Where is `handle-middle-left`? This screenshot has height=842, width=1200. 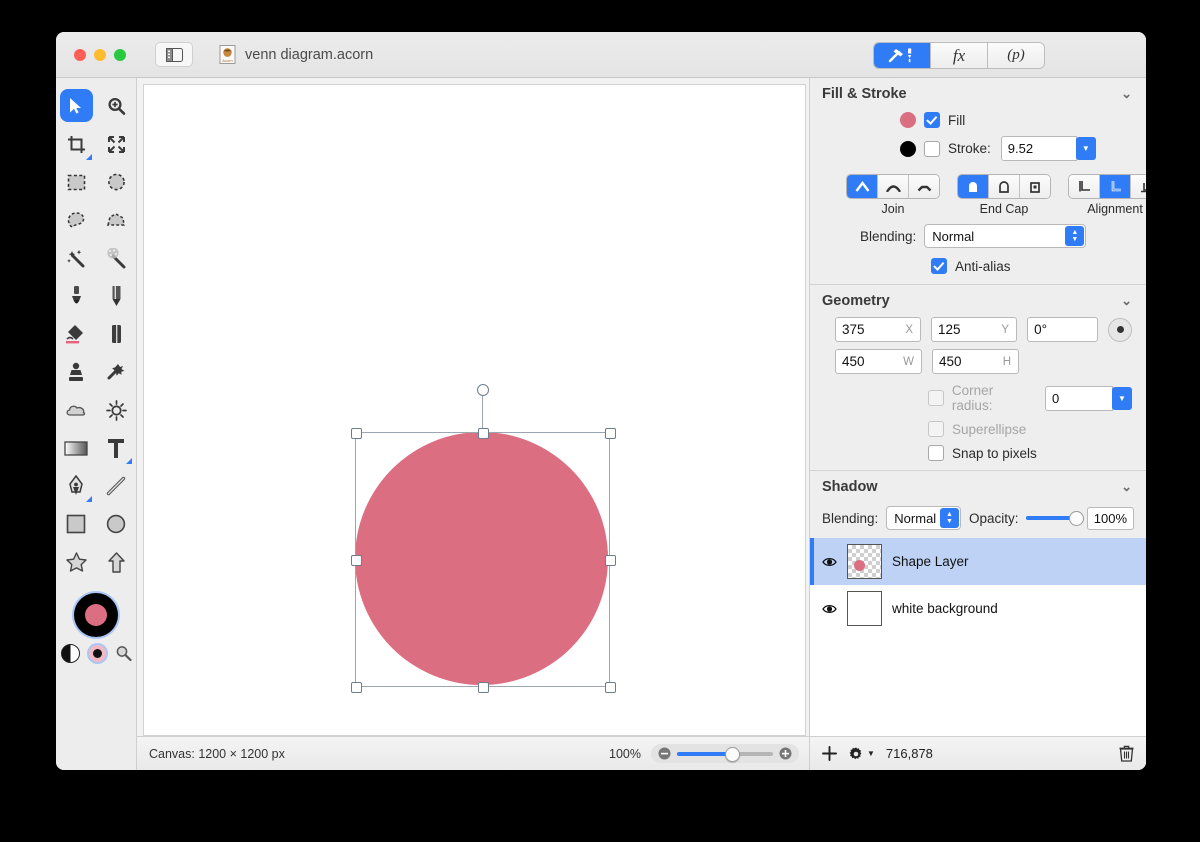 handle-middle-left is located at coordinates (356, 560).